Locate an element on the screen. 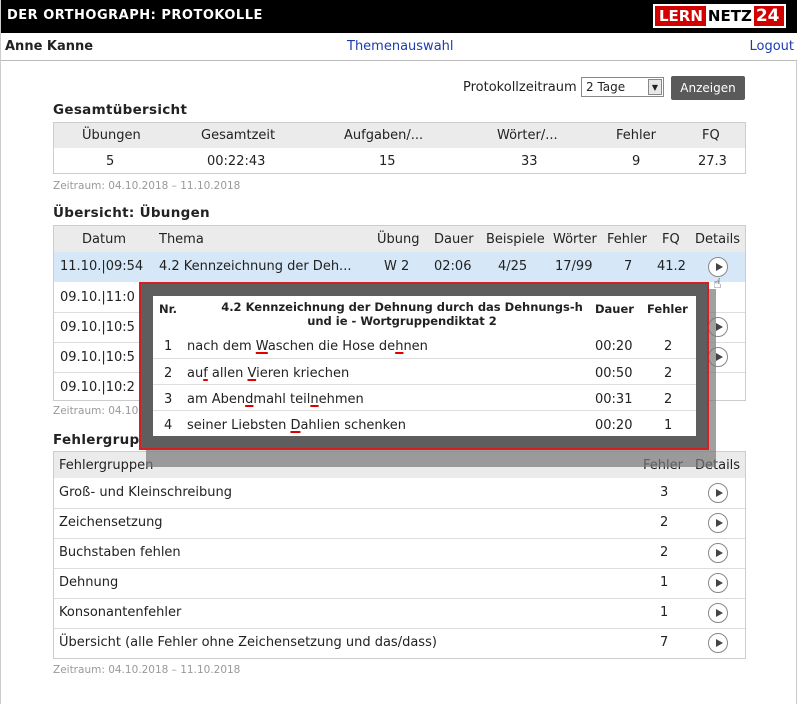  hand-cursor-icon: ☝ is located at coordinates (717, 284).